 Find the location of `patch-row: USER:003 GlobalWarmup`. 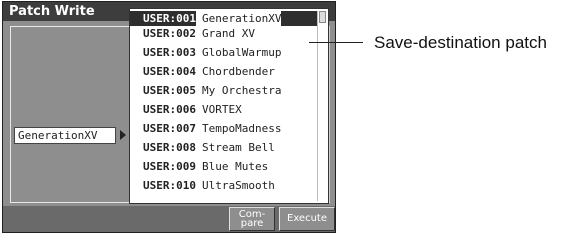

patch-row: USER:003 GlobalWarmup is located at coordinates (224, 52).